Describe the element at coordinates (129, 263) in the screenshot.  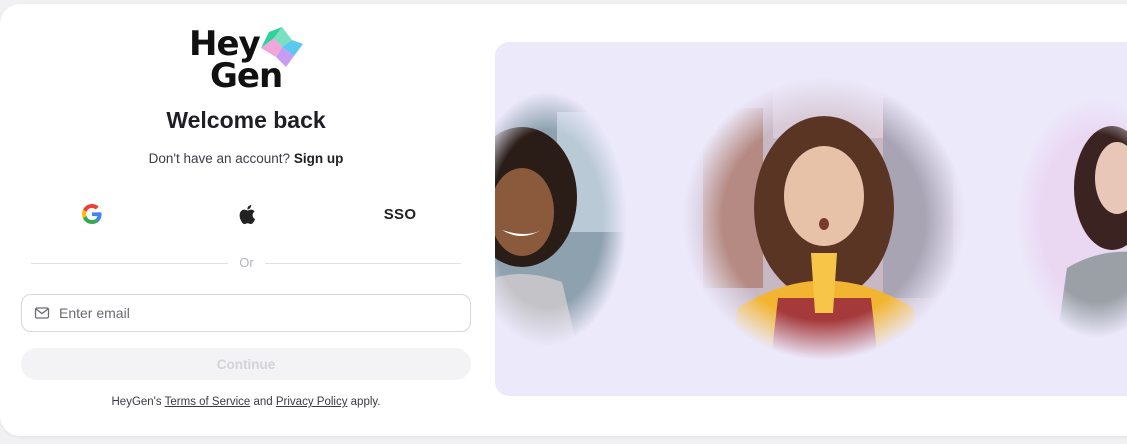
I see `divider-line-left` at that location.